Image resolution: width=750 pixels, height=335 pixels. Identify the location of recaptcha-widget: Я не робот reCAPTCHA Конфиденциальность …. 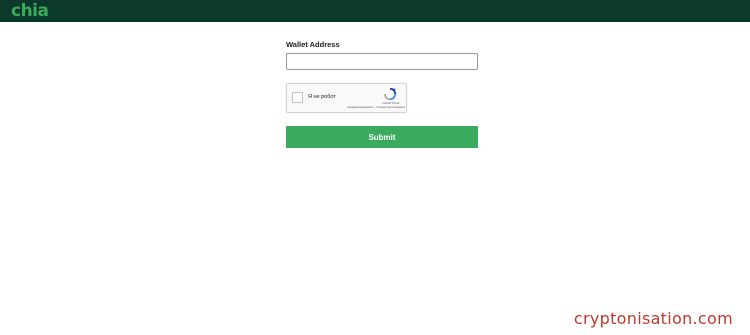
(346, 98).